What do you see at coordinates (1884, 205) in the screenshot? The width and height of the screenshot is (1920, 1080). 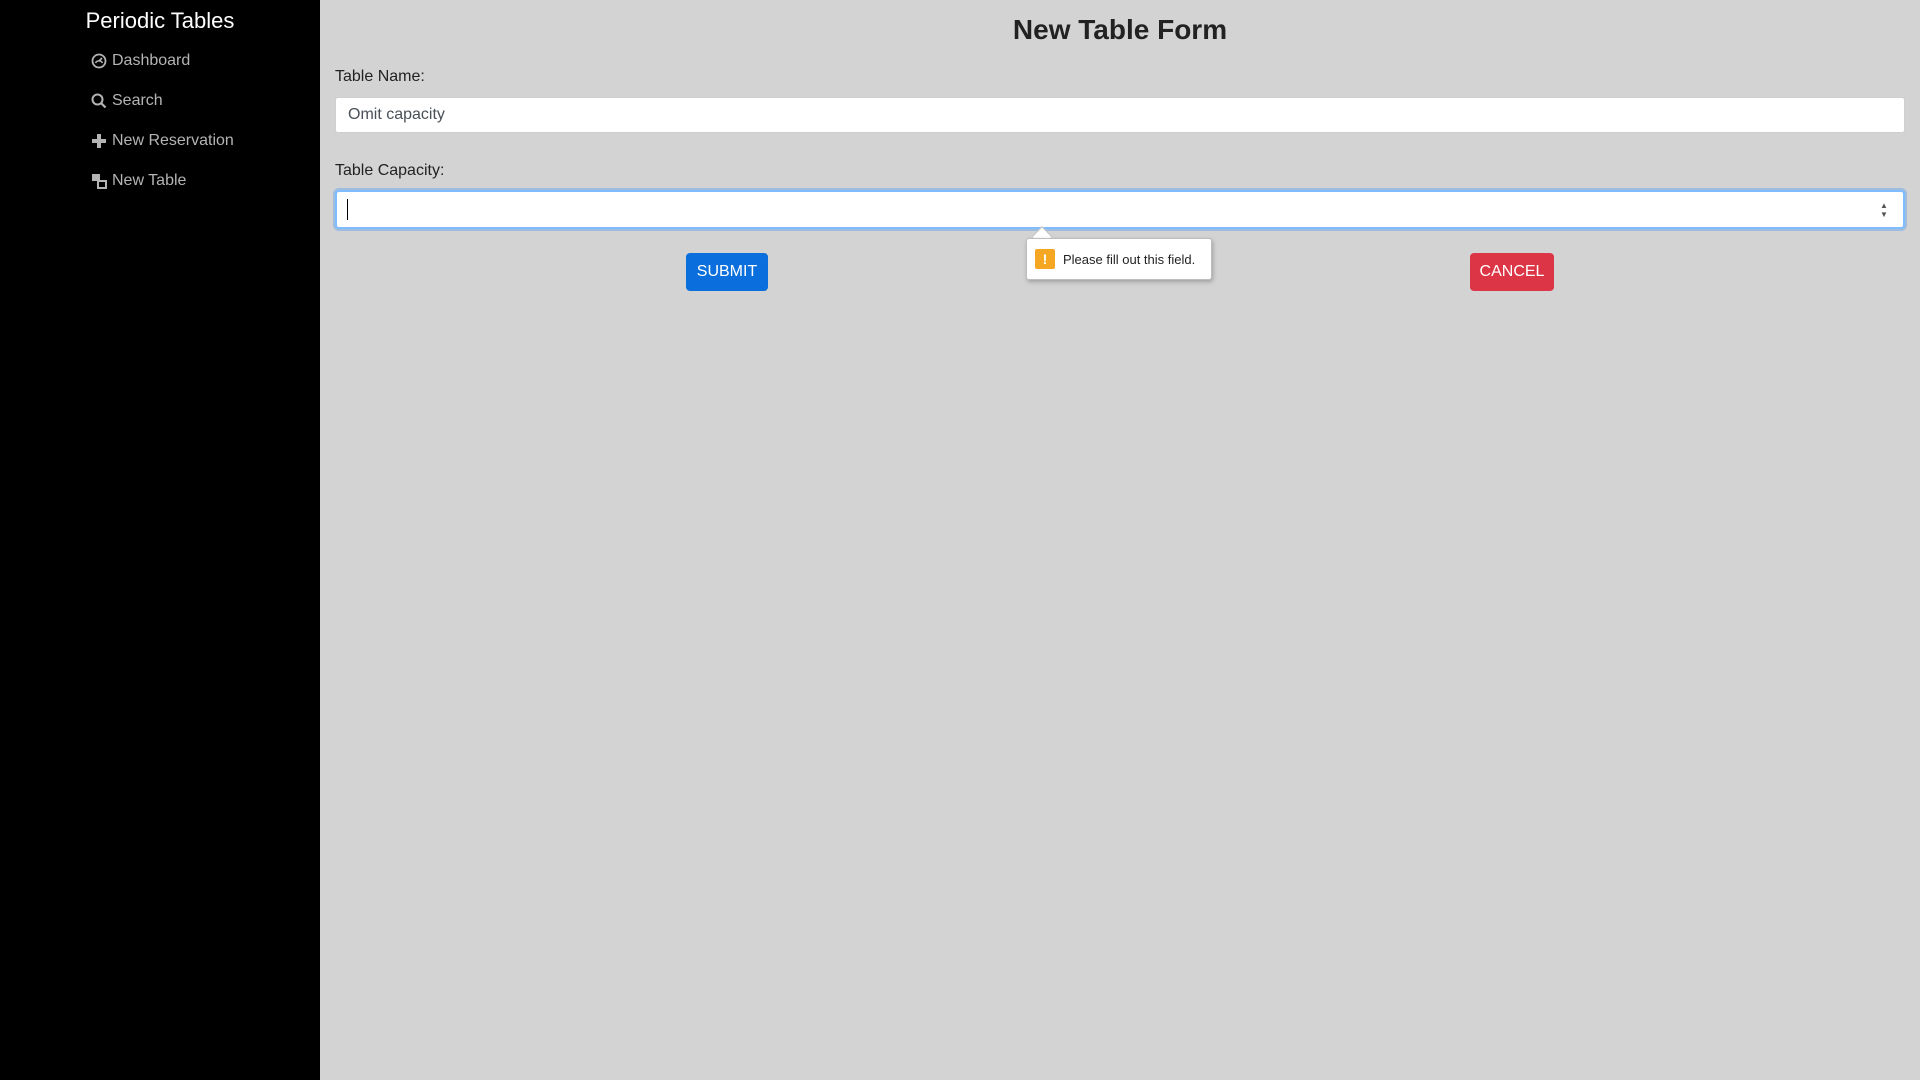 I see `spin-up-icon: ▲` at bounding box center [1884, 205].